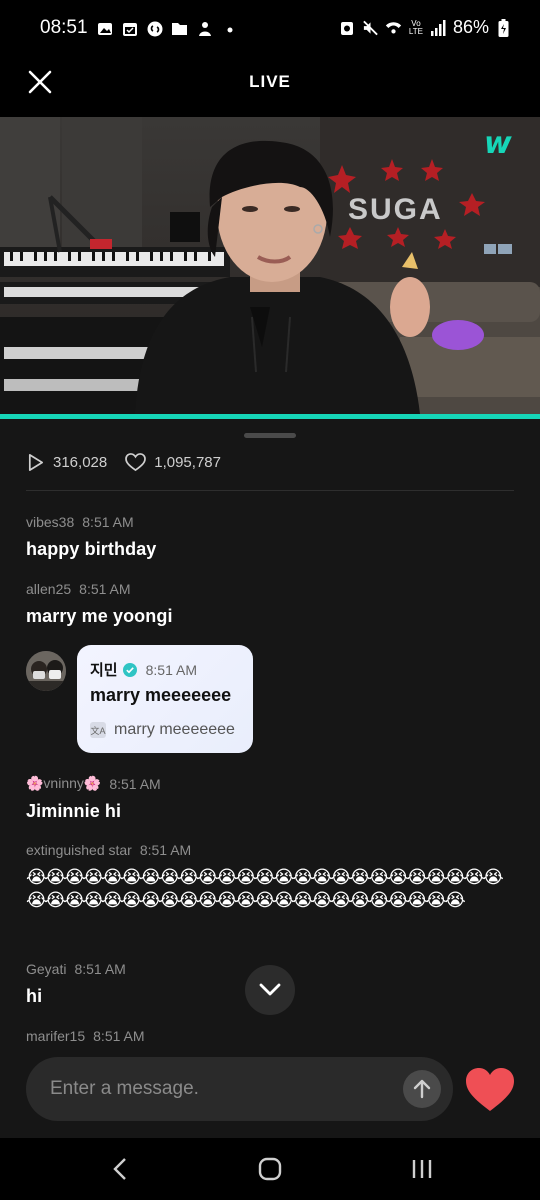 This screenshot has height=1200, width=540. I want to click on chat-message: marifer15 8:51 AM, so click(271, 1036).